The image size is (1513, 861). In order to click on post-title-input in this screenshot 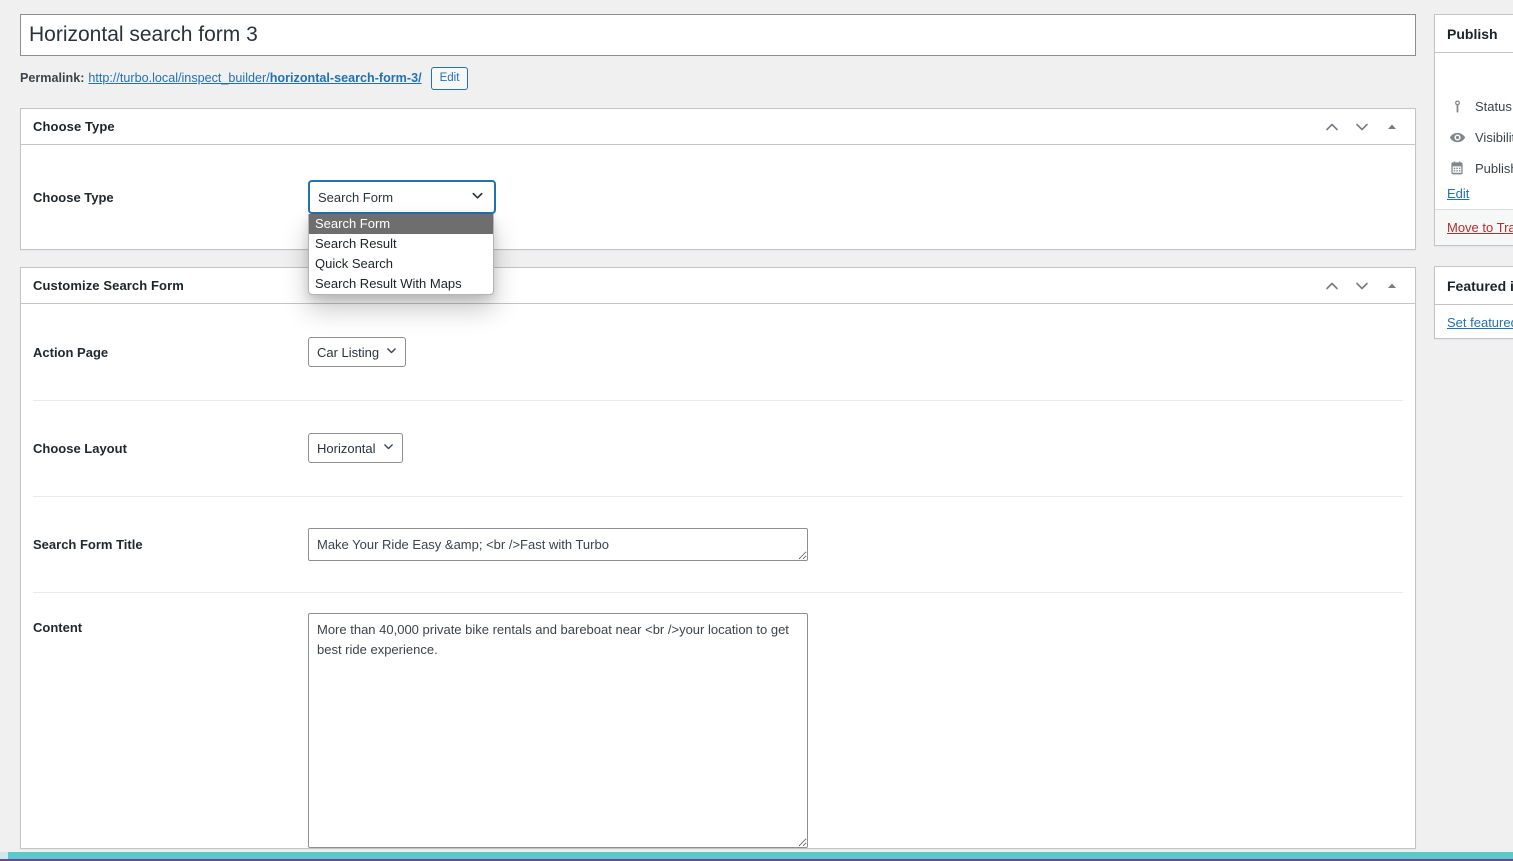, I will do `click(718, 35)`.